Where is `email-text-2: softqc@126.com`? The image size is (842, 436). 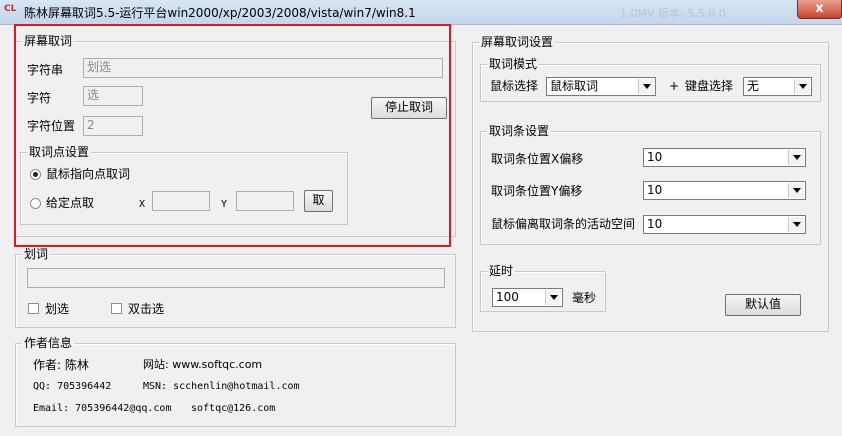 email-text-2: softqc@126.com is located at coordinates (233, 408).